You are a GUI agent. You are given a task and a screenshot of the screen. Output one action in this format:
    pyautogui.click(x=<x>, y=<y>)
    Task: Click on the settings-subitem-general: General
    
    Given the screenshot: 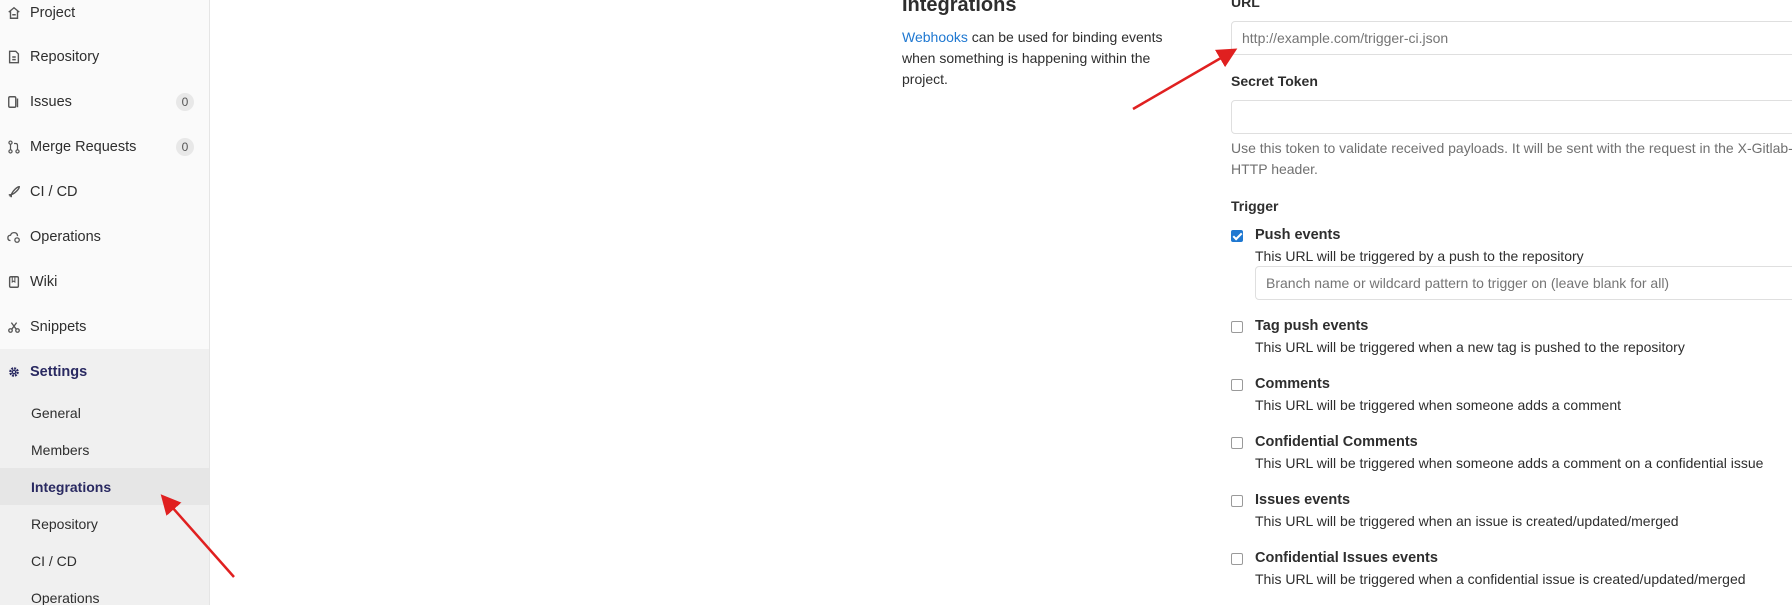 What is the action you would take?
    pyautogui.click(x=104, y=412)
    